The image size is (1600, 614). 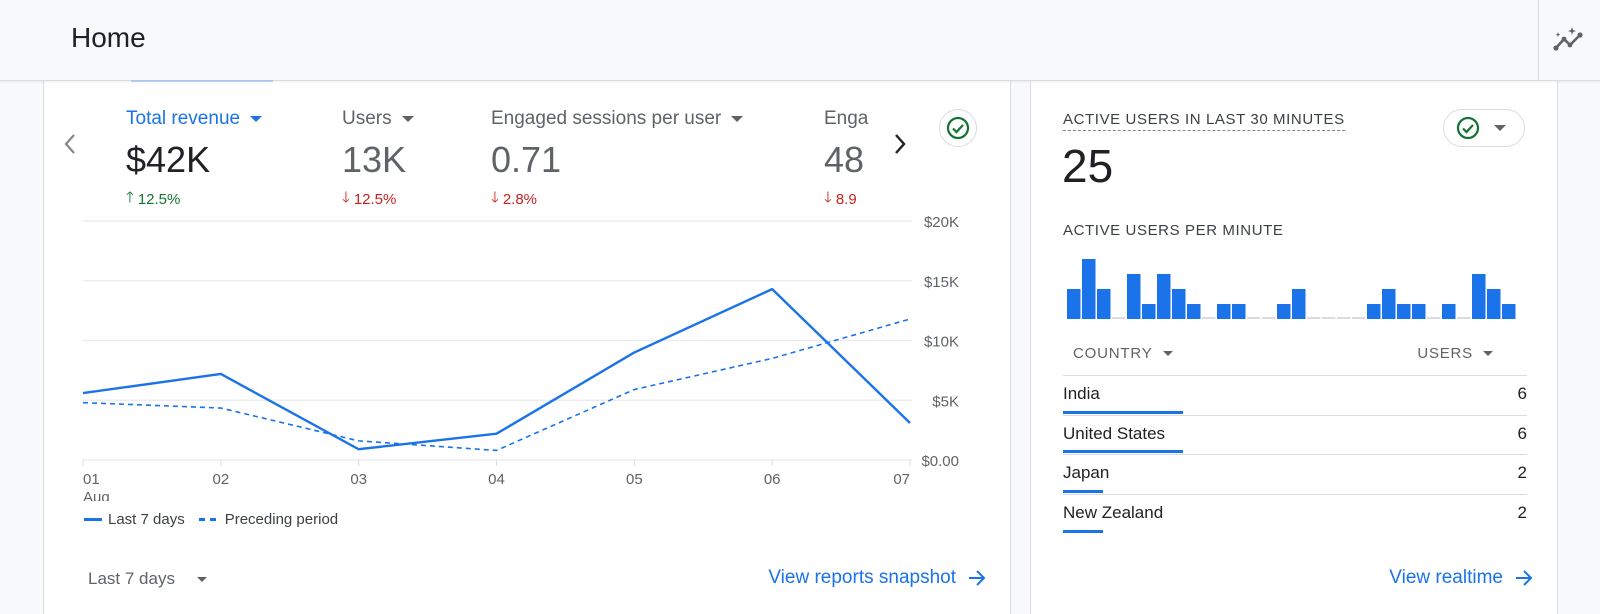 I want to click on x-tick-sublabel: Aug, so click(x=96, y=495).